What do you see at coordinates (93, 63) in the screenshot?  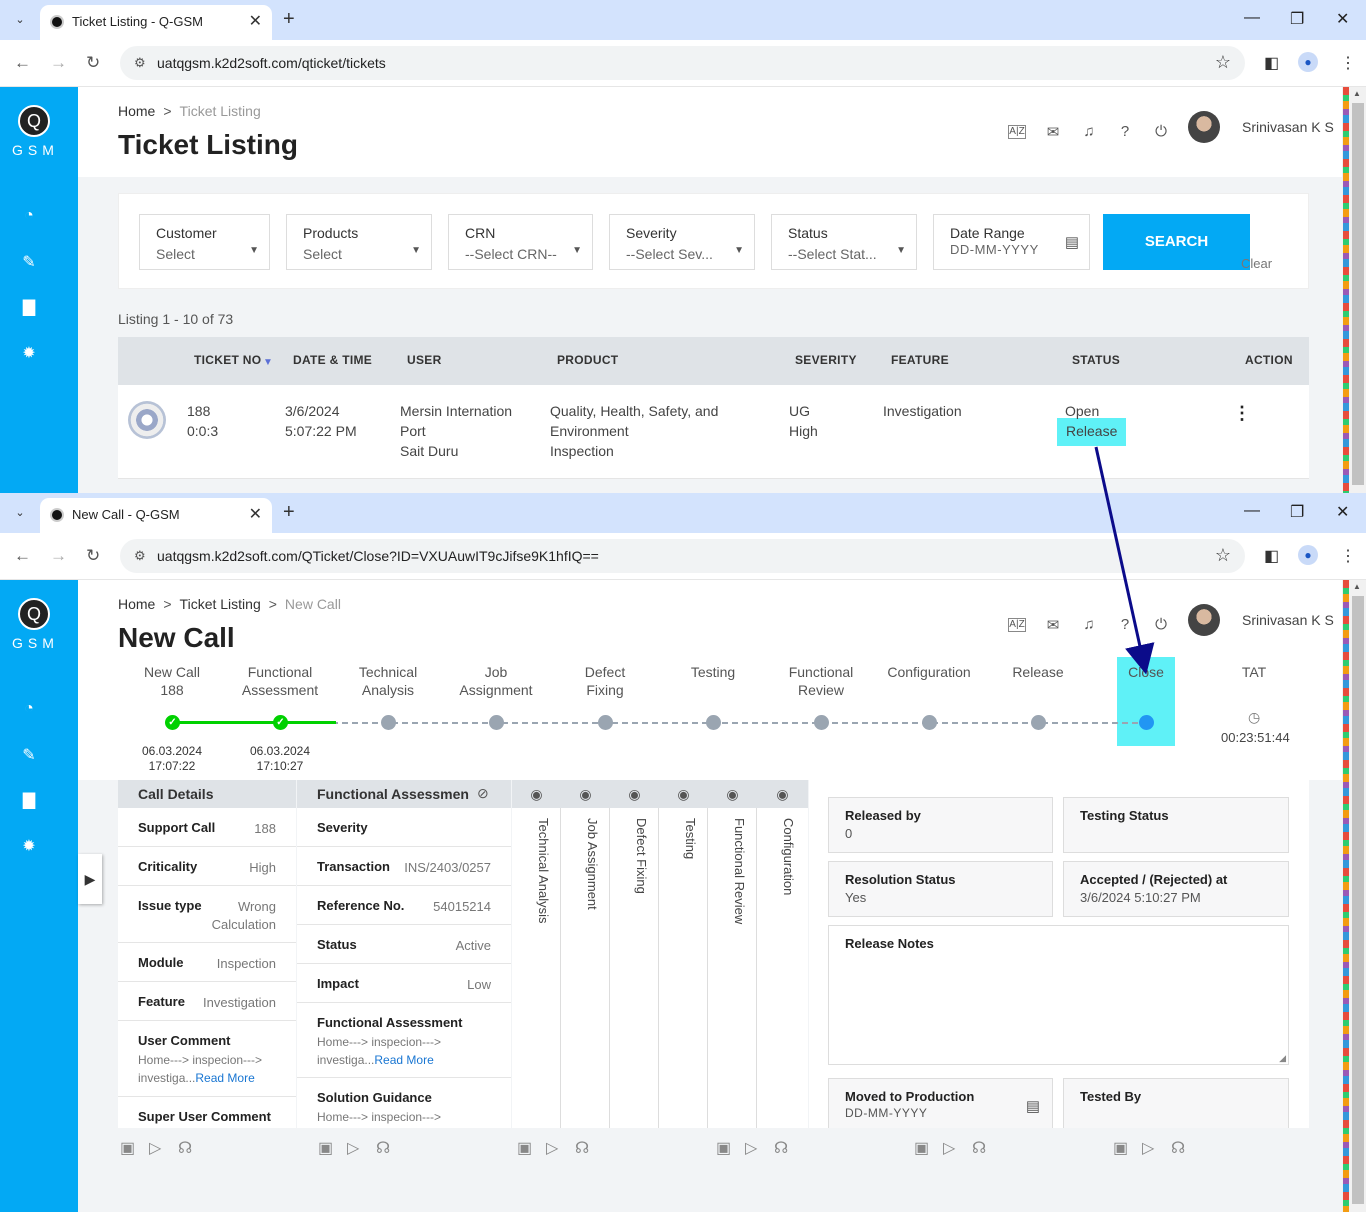 I see `reload-icon: ↻` at bounding box center [93, 63].